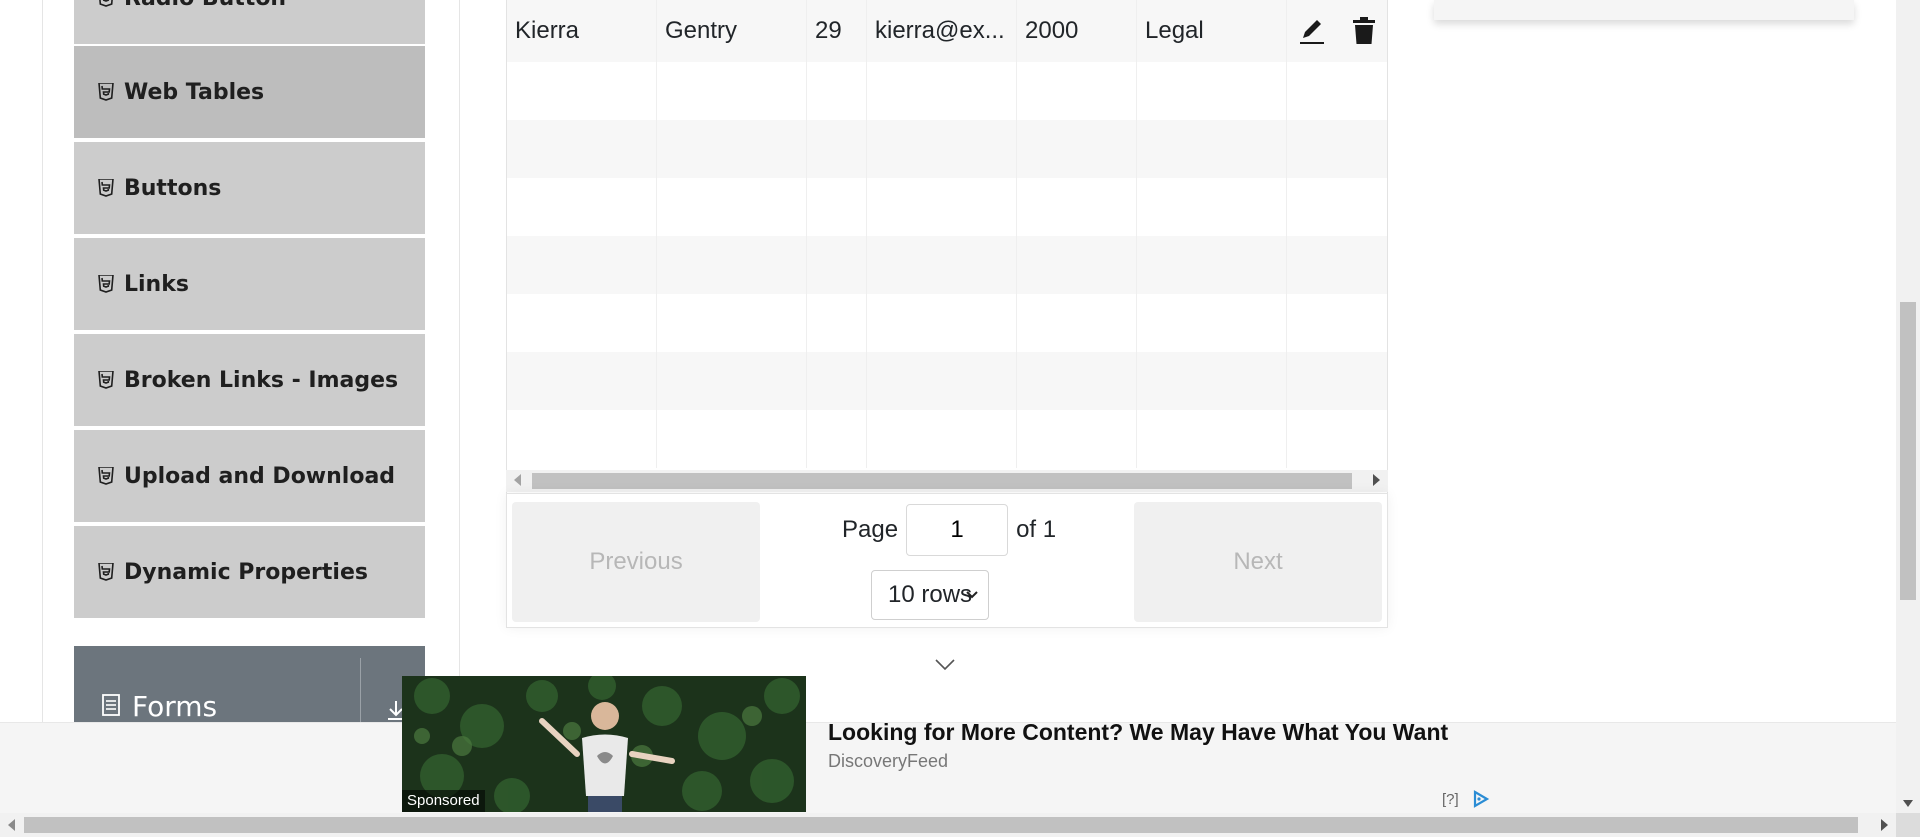 This screenshot has height=837, width=1920. I want to click on sidebar-item-web-tables: Web Tables, so click(249, 93).